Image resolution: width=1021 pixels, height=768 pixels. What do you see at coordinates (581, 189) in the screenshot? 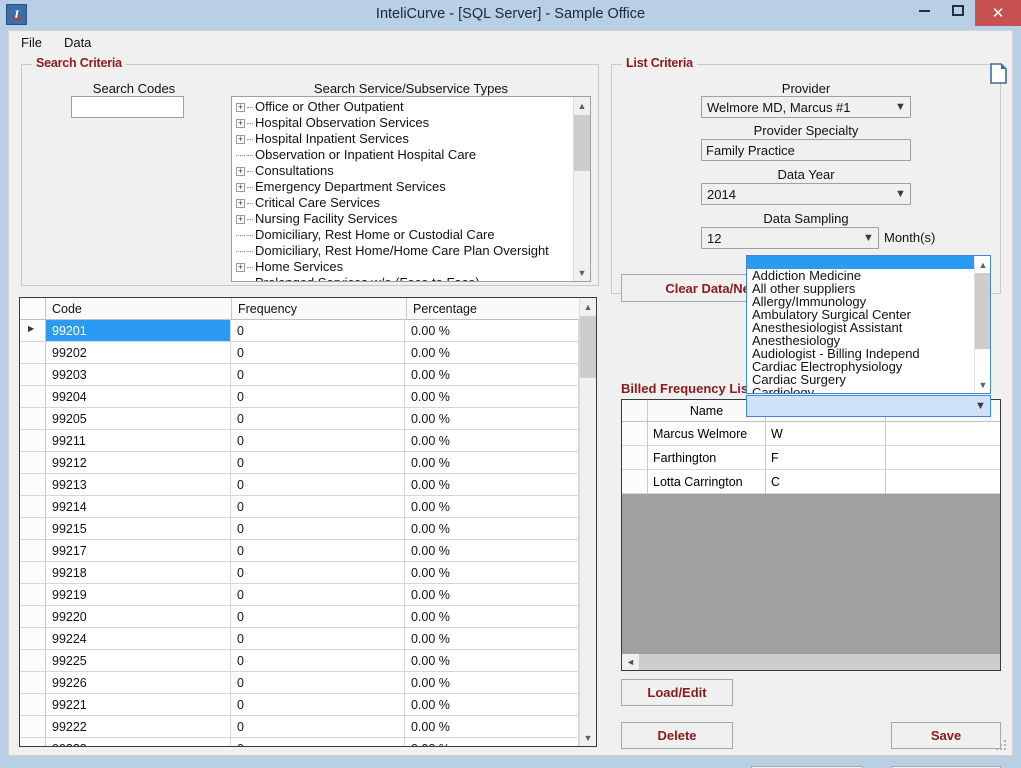
I see `treeview-scrollbar: ▲ ▼` at bounding box center [581, 189].